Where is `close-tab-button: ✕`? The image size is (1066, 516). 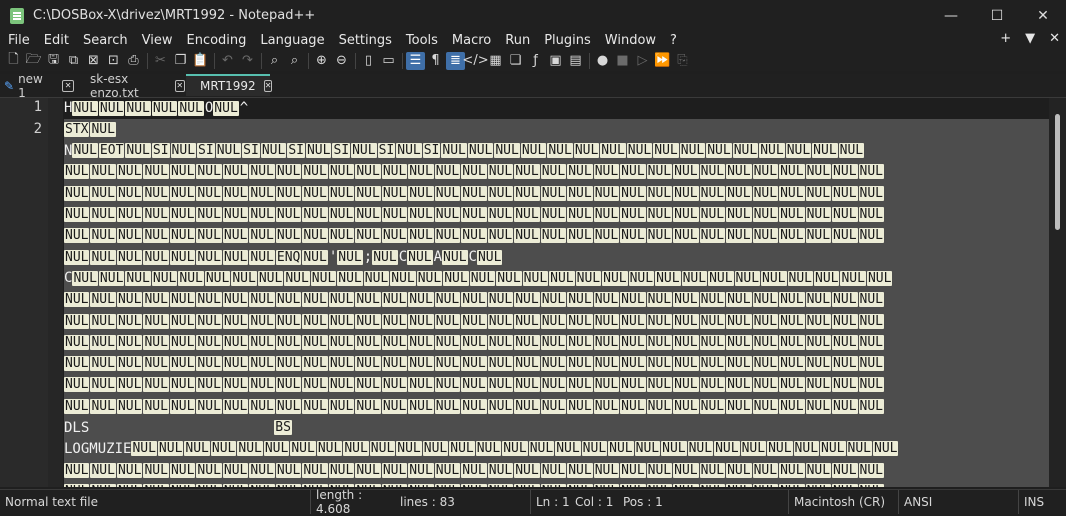
close-tab-button: ✕ is located at coordinates (1054, 38).